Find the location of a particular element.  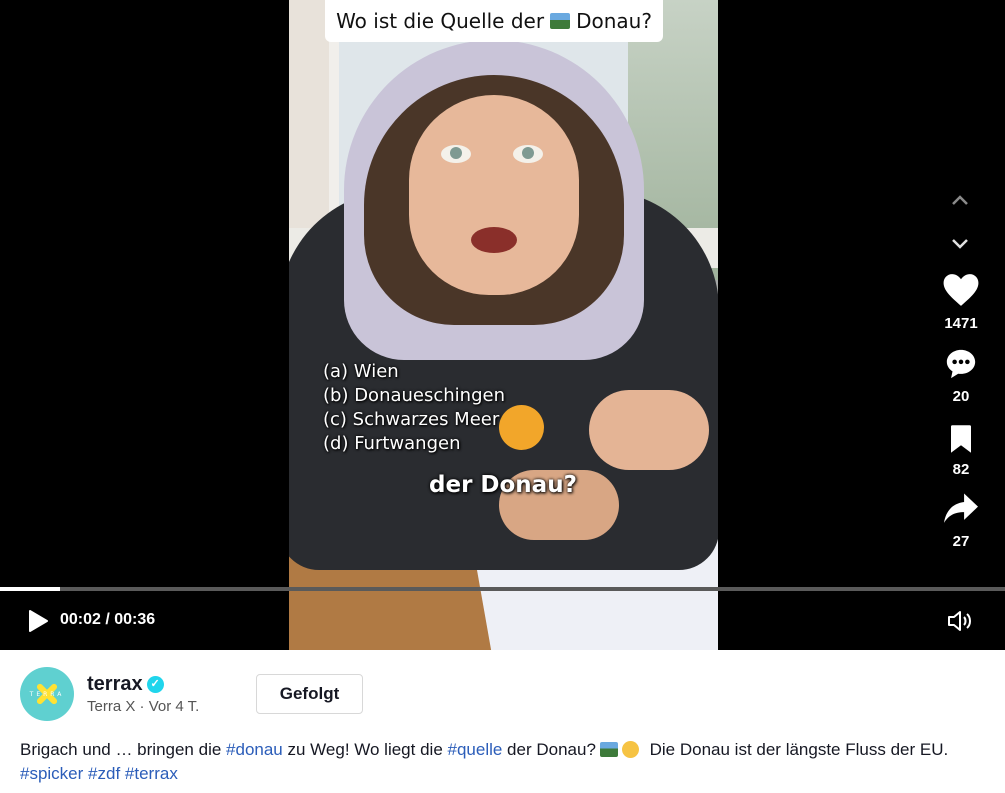

question-end: Donau? is located at coordinates (614, 21).